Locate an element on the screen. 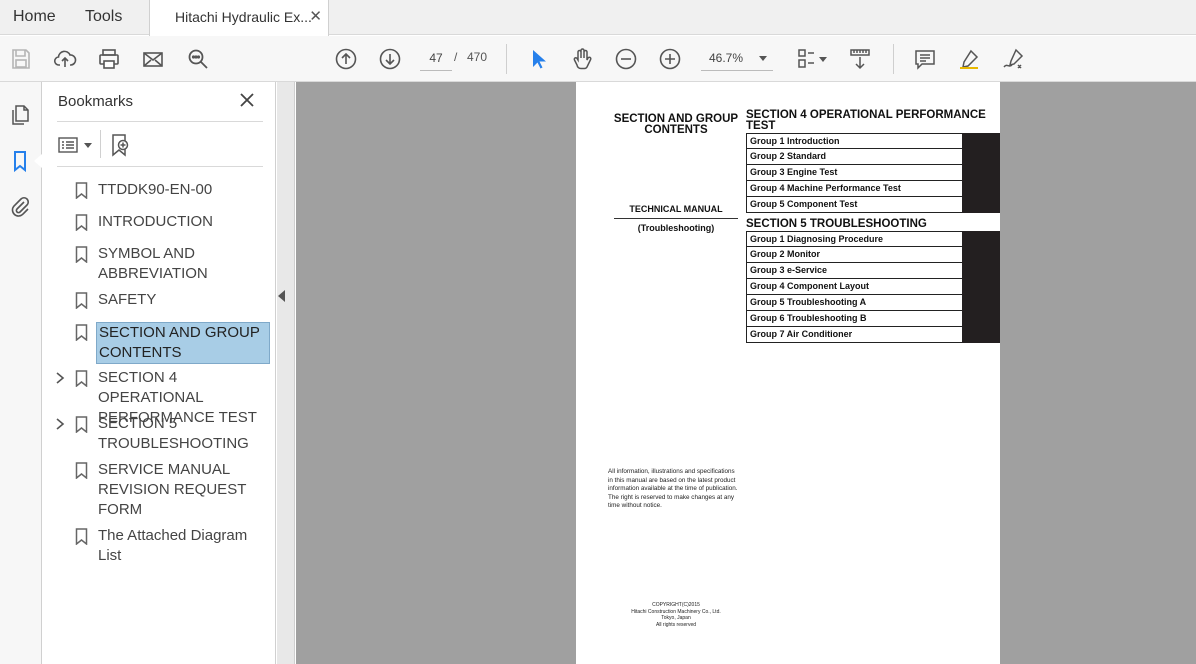 This screenshot has width=1196, height=664. bookmark-label: SYMBOL AND ABBREVIATION is located at coordinates (153, 263).